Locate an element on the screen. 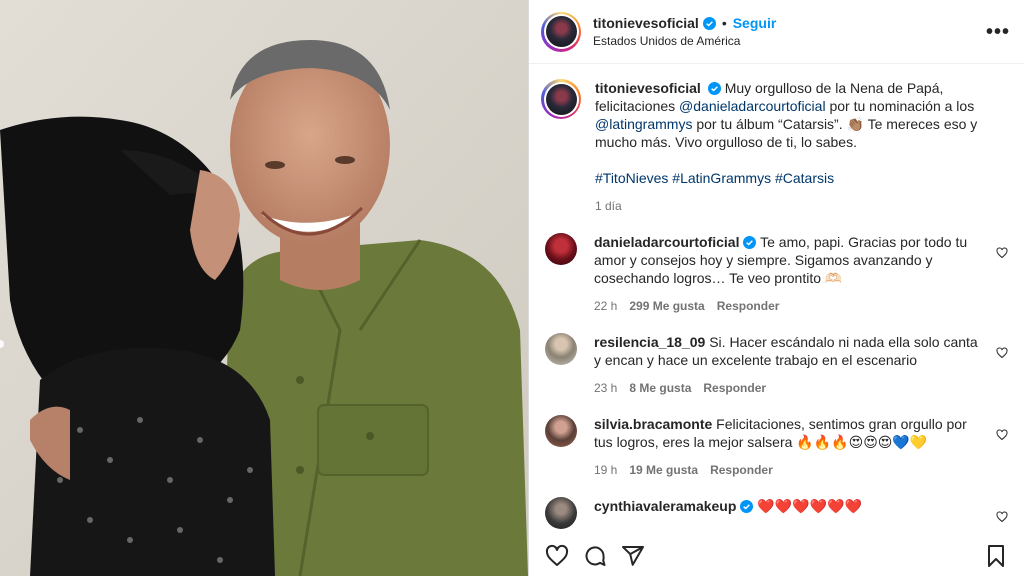 This screenshot has height=576, width=1024. author-avatar is located at coordinates (561, 31).